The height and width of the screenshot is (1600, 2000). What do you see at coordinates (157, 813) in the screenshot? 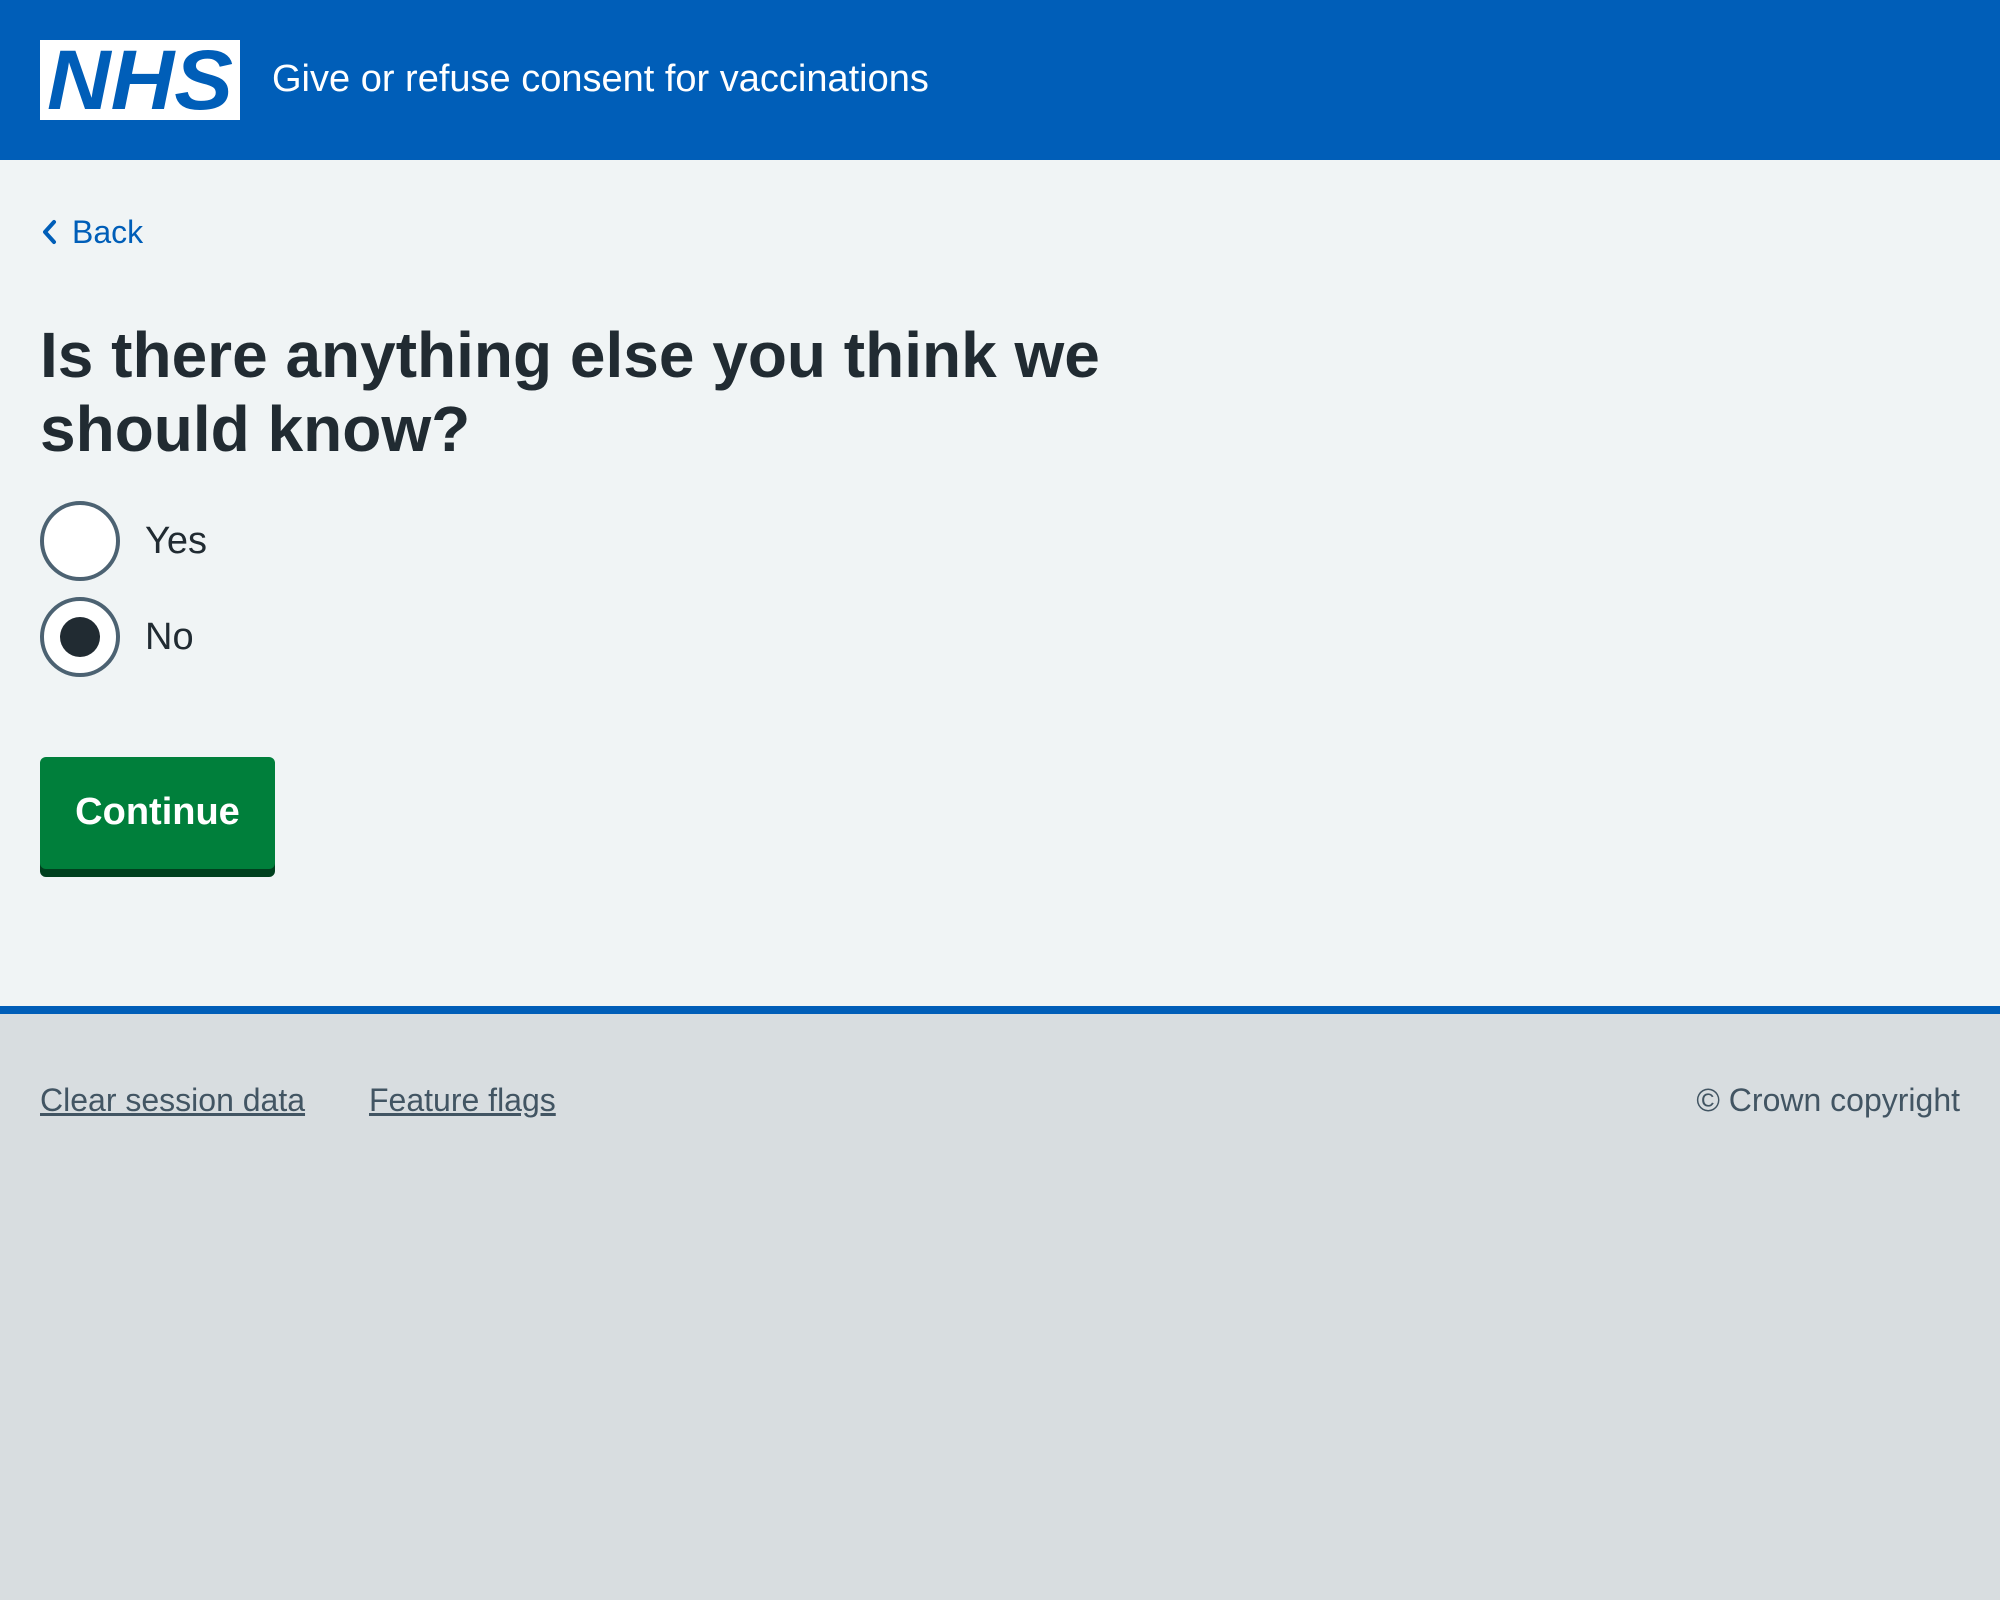
I see `continue-button: Continue` at bounding box center [157, 813].